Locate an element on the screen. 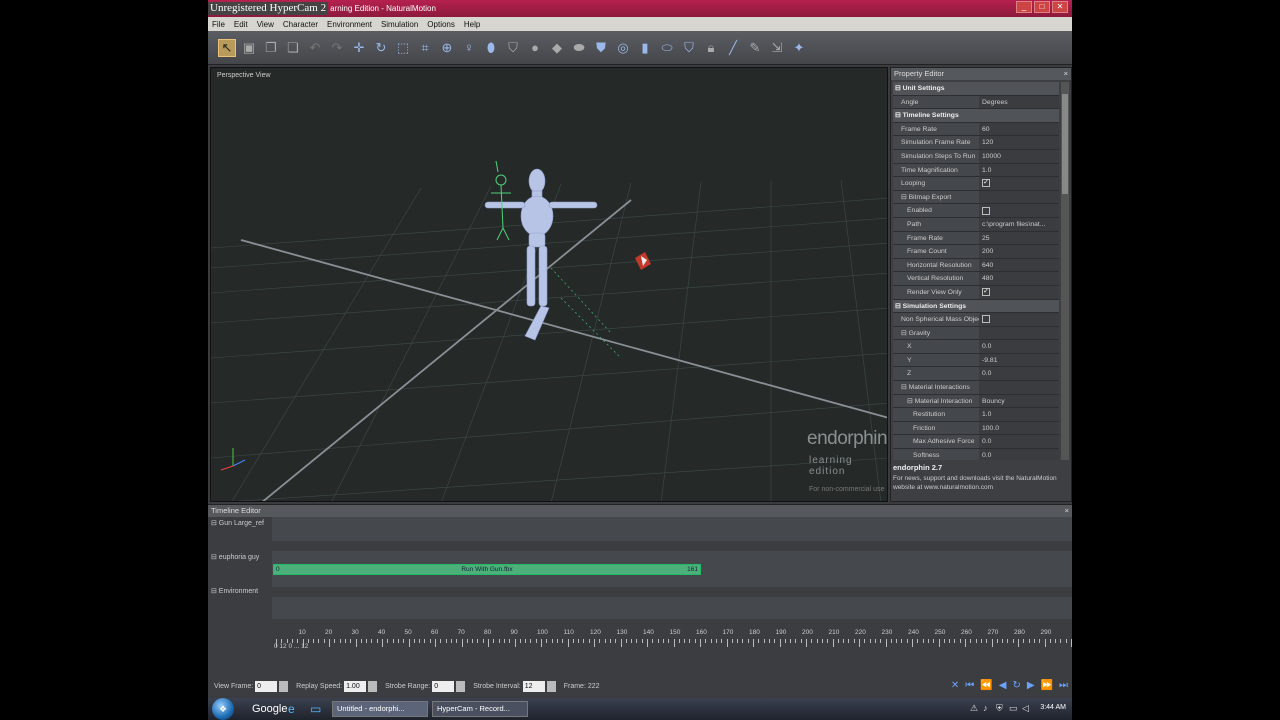 Image resolution: width=1280 pixels, height=720 pixels. property-row: Enabled is located at coordinates (976, 211).